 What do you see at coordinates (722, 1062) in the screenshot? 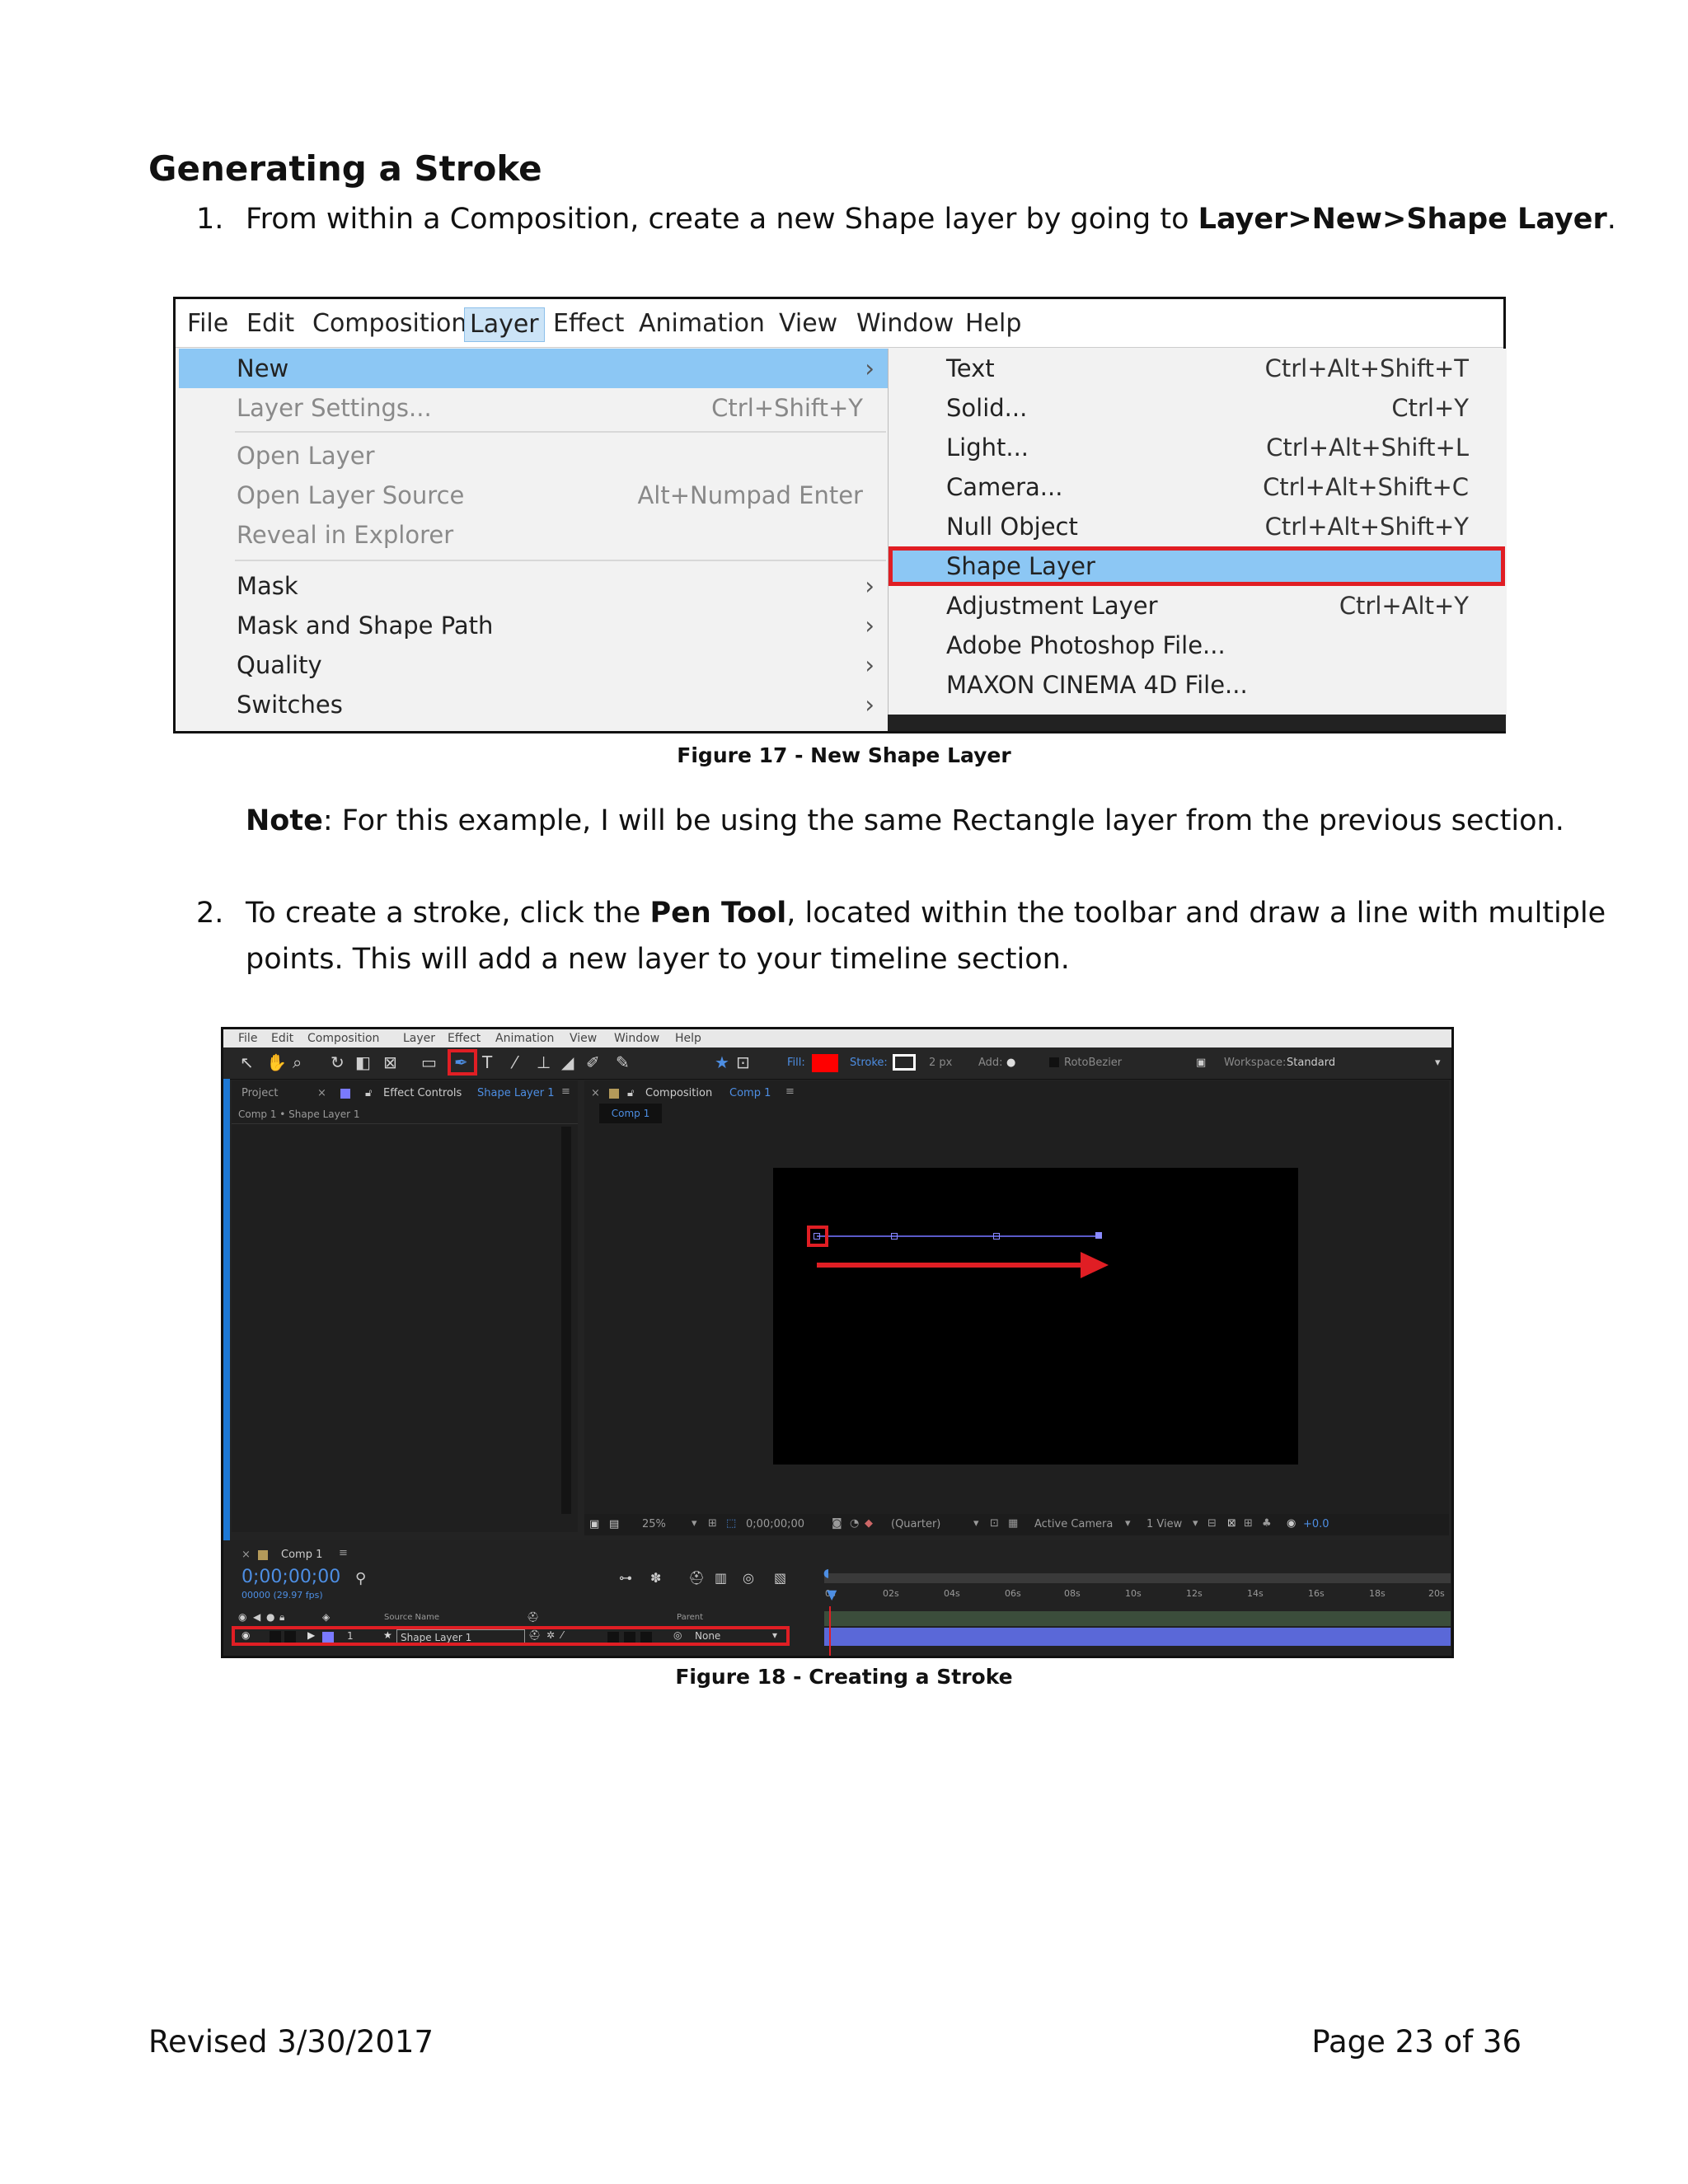
I see `star-icon: ★` at bounding box center [722, 1062].